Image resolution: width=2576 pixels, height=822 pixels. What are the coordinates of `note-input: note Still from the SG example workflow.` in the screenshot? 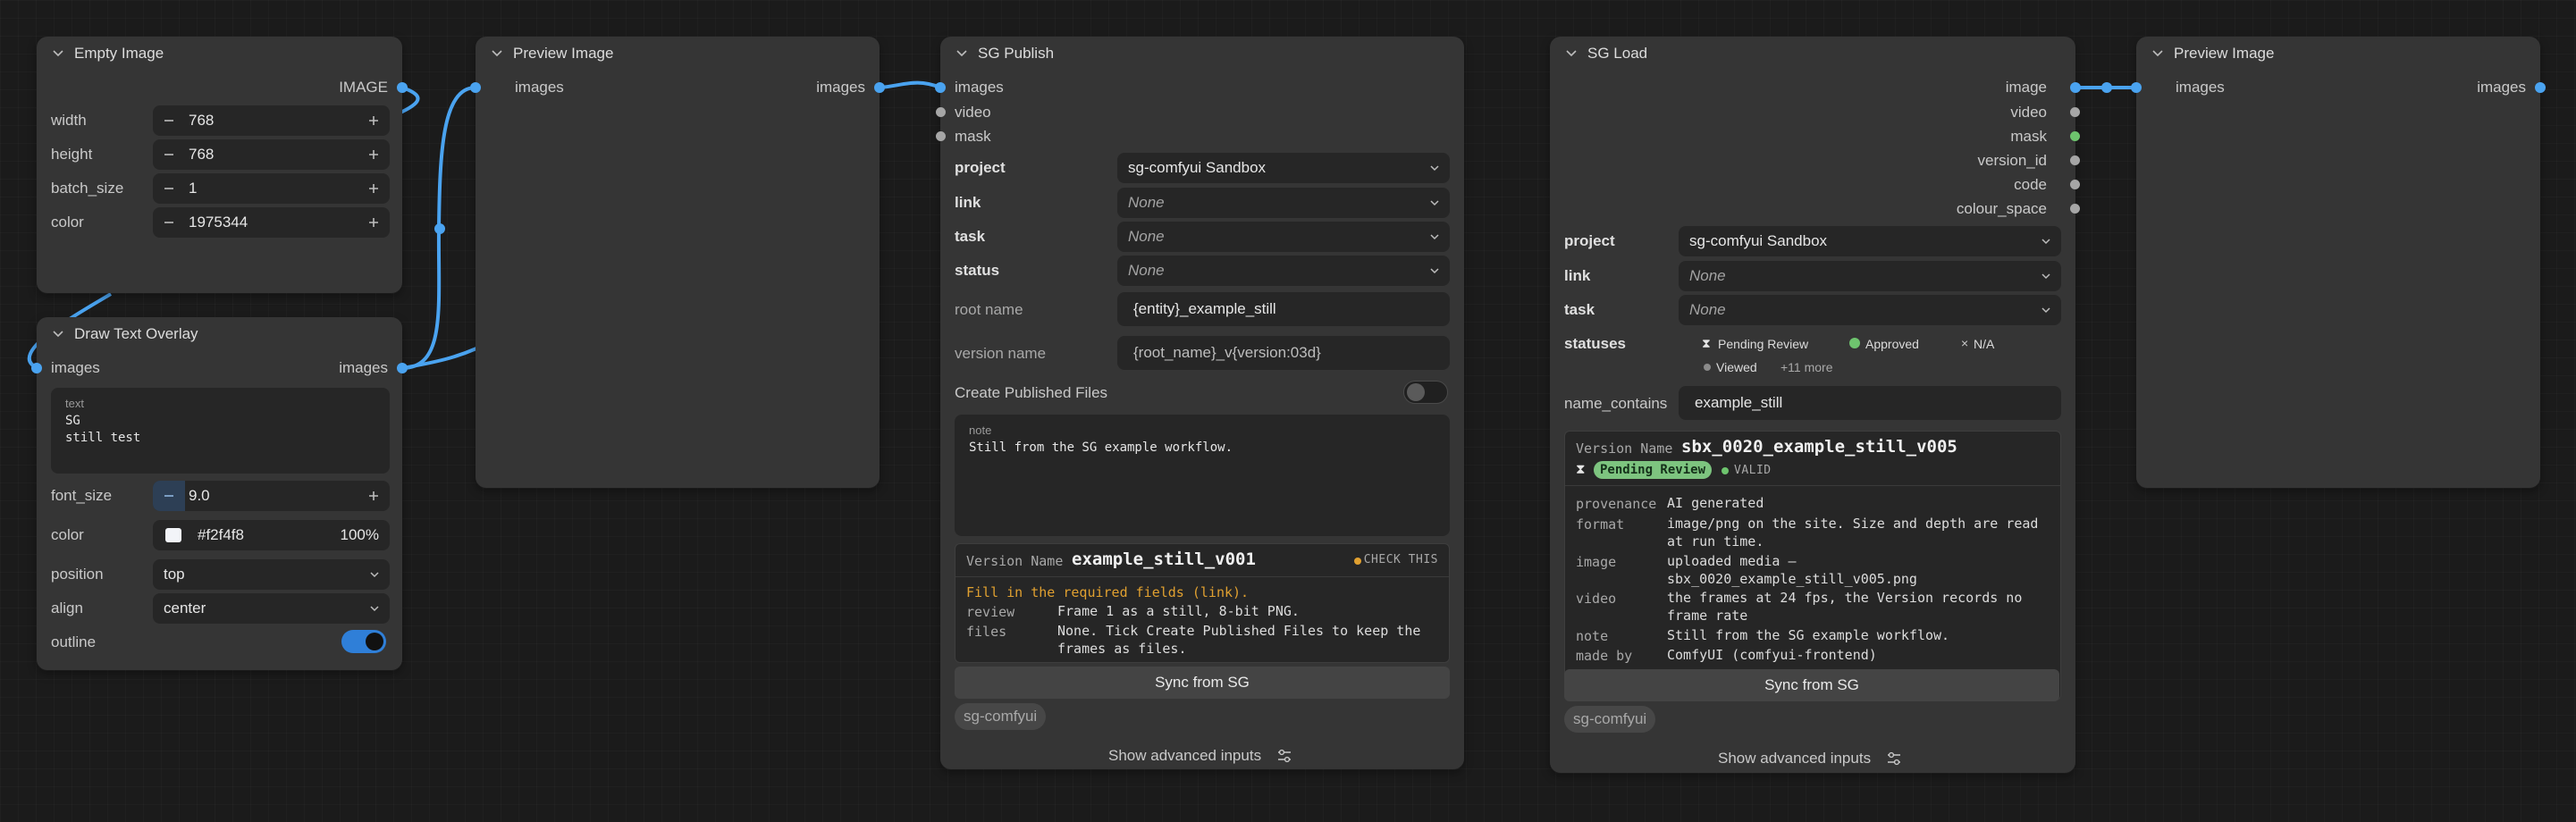 It's located at (1202, 475).